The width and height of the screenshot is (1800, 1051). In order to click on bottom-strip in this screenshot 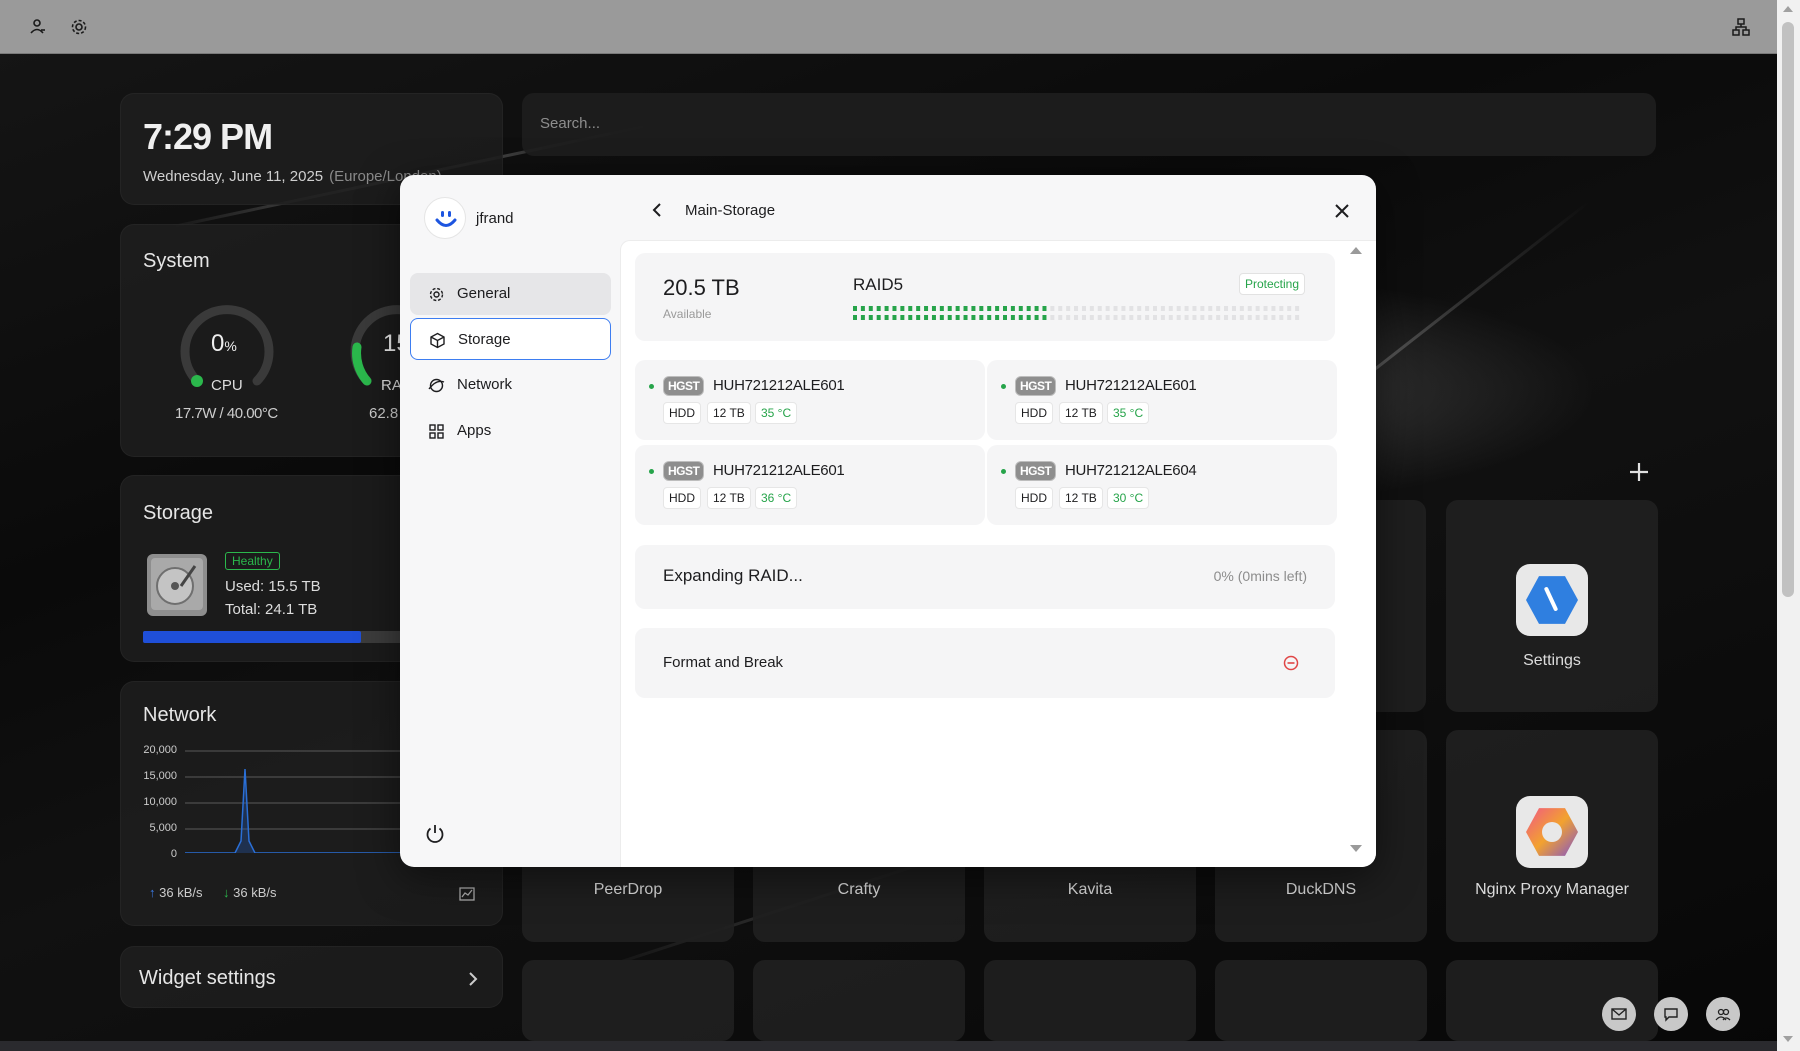, I will do `click(888, 1046)`.